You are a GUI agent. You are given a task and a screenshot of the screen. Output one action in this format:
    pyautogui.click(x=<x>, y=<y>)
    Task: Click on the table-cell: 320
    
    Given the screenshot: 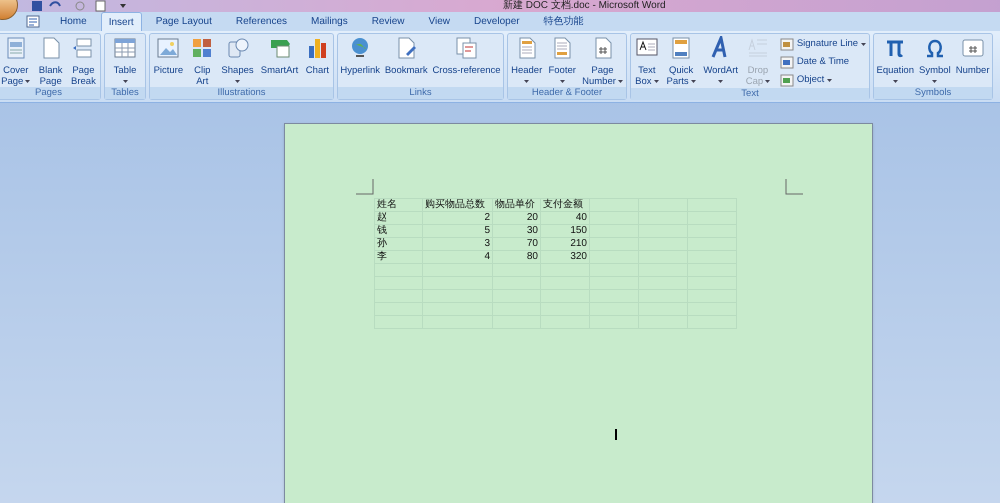 What is the action you would take?
    pyautogui.click(x=565, y=257)
    